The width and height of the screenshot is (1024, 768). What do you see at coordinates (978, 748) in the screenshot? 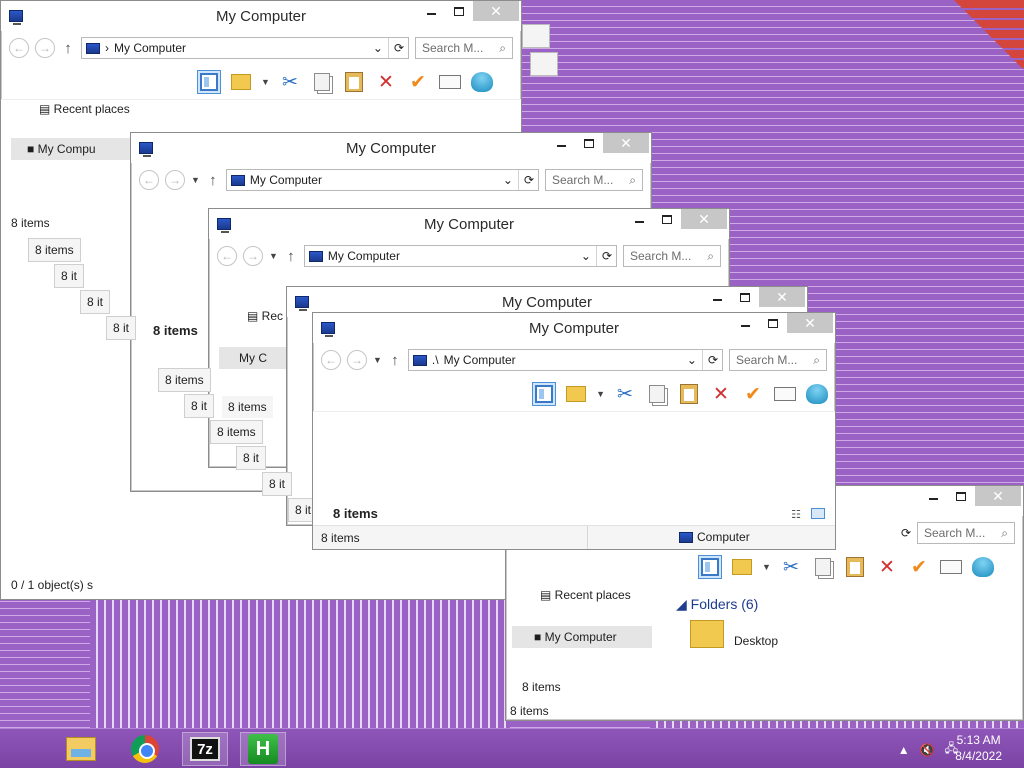
I see `clock: 5:13 AM 8/4/2022` at bounding box center [978, 748].